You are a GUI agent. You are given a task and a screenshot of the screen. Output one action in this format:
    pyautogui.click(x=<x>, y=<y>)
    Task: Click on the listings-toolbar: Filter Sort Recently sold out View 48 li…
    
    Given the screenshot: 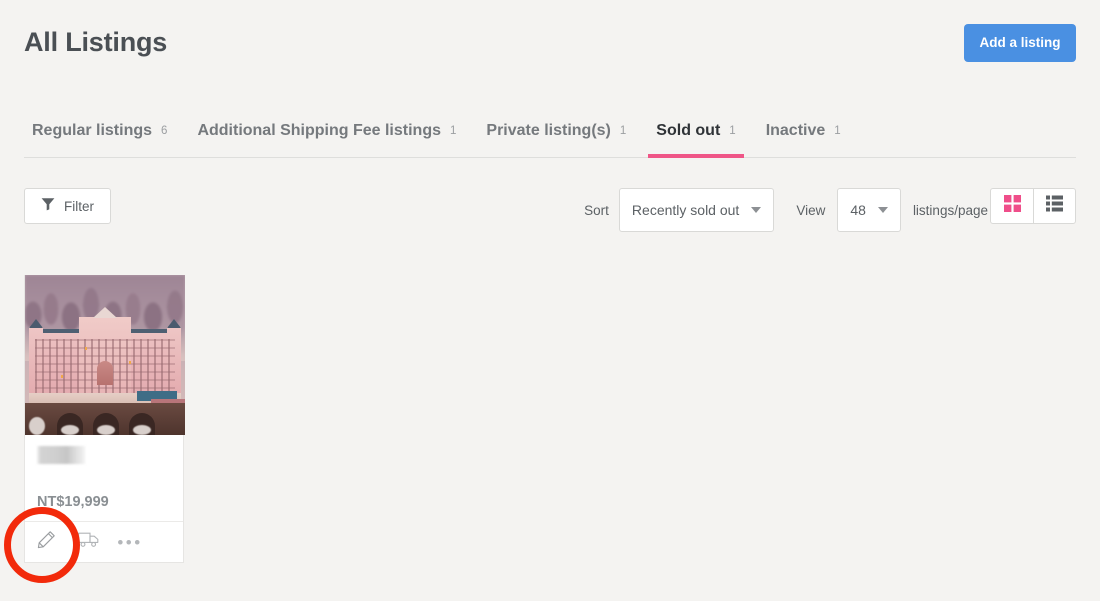 What is the action you would take?
    pyautogui.click(x=550, y=210)
    